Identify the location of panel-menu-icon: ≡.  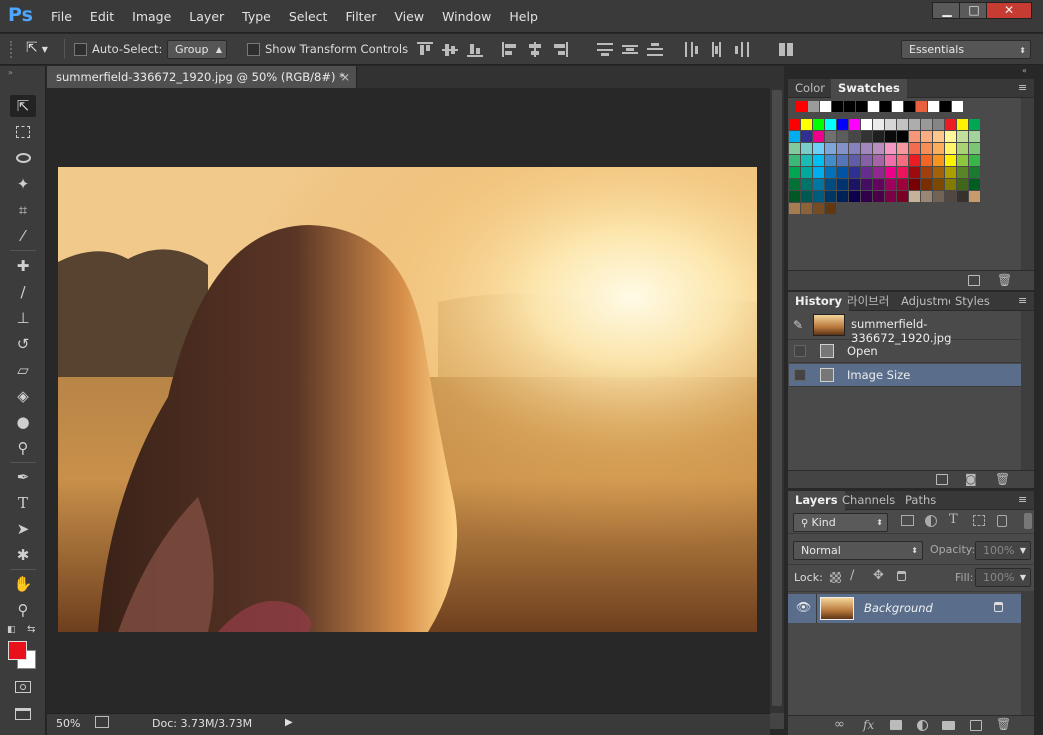
(1022, 499).